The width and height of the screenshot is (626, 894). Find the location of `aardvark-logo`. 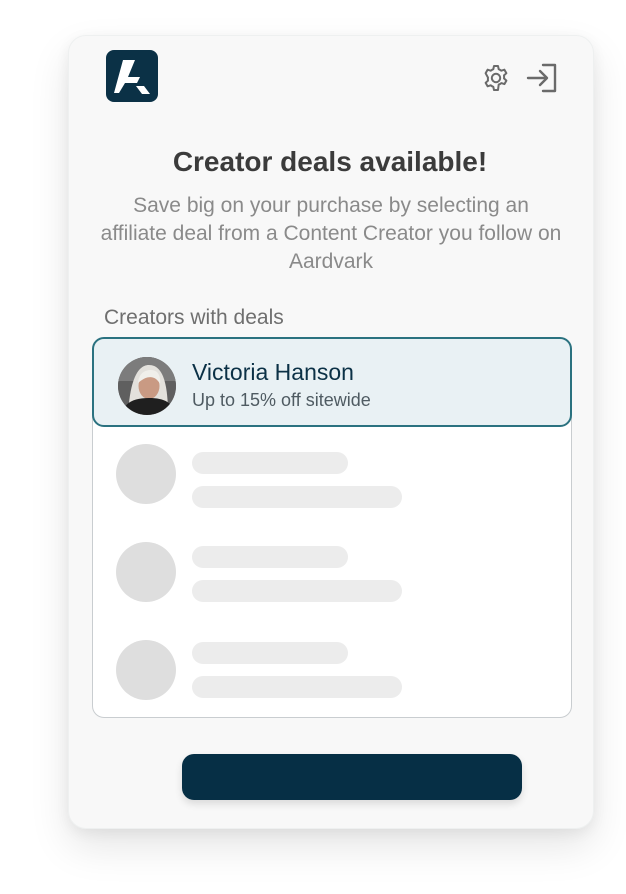

aardvark-logo is located at coordinates (132, 76).